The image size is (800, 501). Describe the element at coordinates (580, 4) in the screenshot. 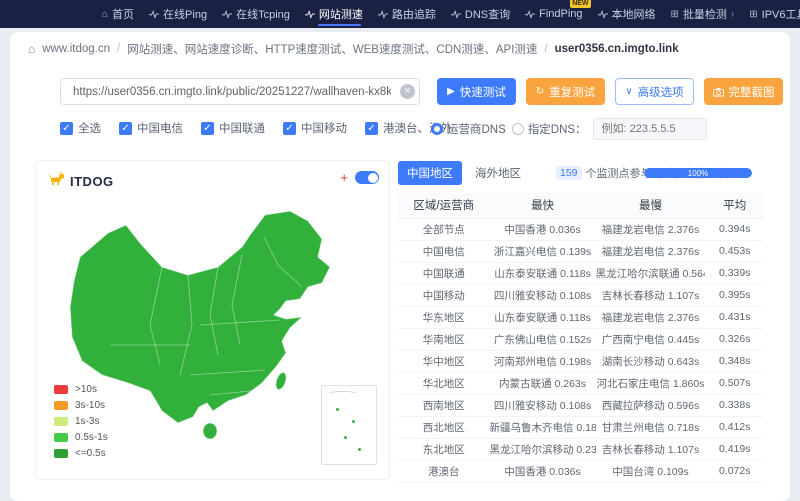

I see `new-badge: NEW` at that location.